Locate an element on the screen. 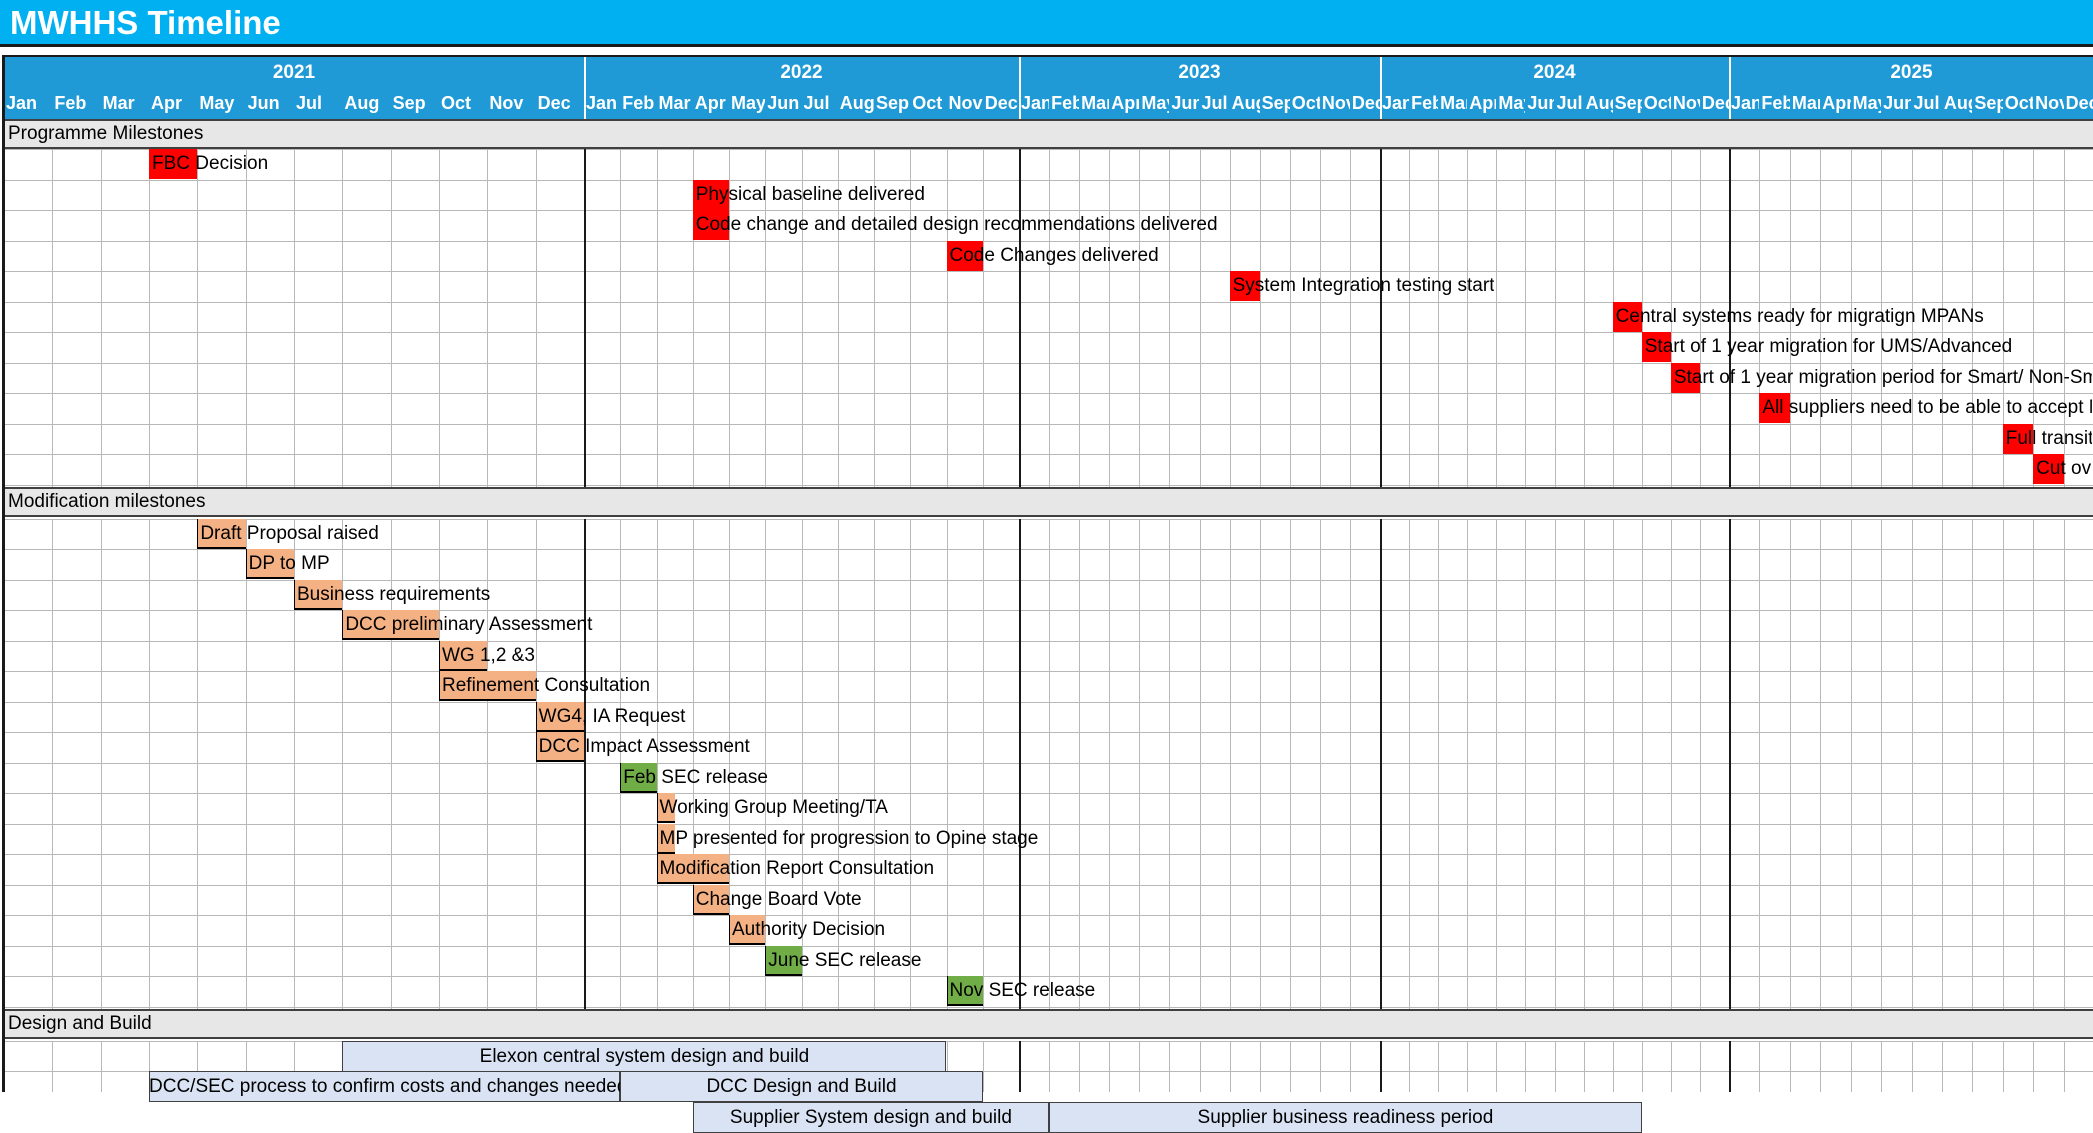 The image size is (2093, 1133). year-label: 2021 is located at coordinates (294, 72).